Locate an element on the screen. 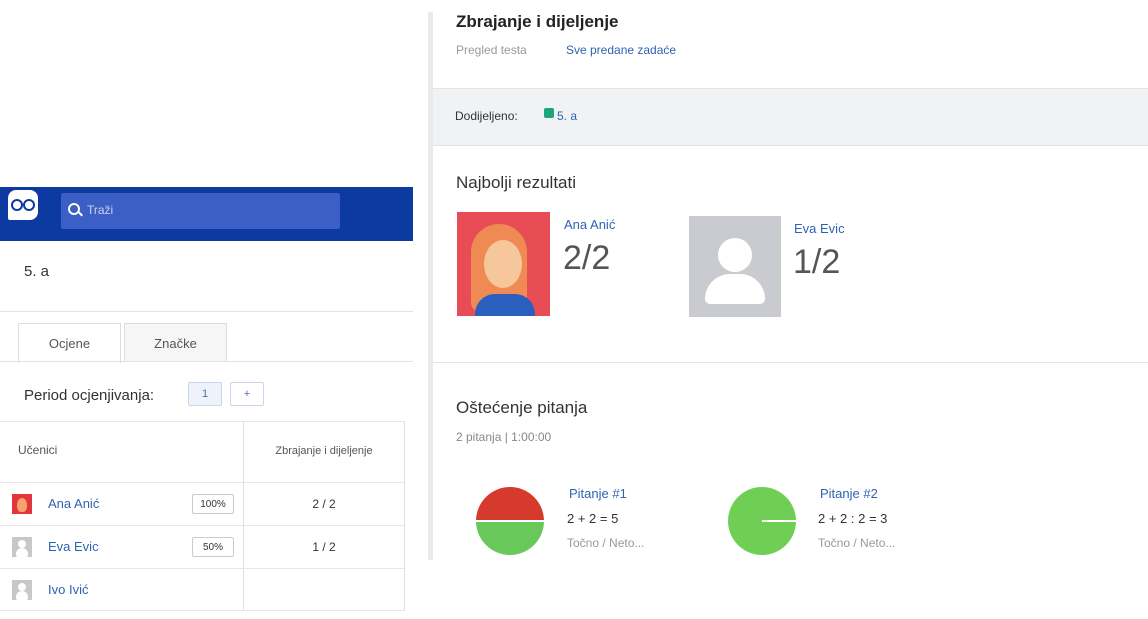  search-icon is located at coordinates (74, 209).